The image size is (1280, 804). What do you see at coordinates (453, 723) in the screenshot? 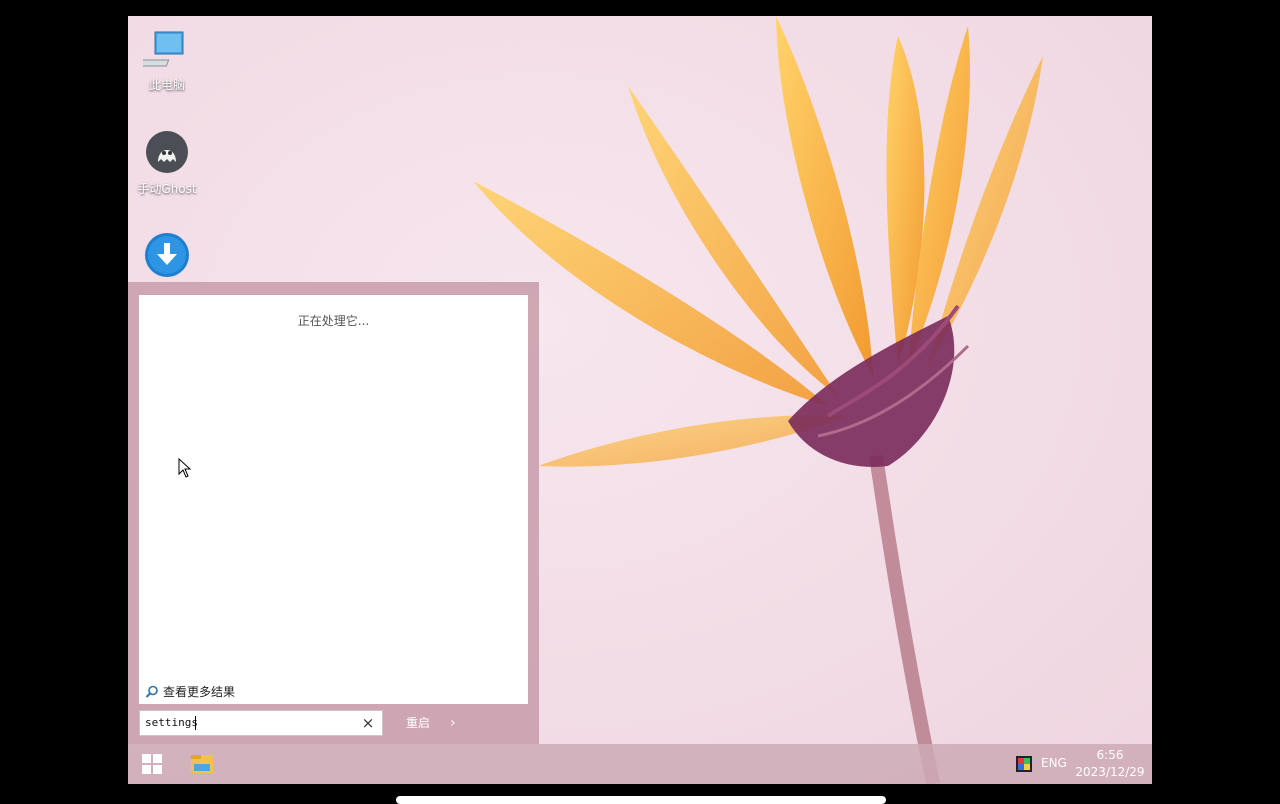
I see `chevron-right-icon: ›` at bounding box center [453, 723].